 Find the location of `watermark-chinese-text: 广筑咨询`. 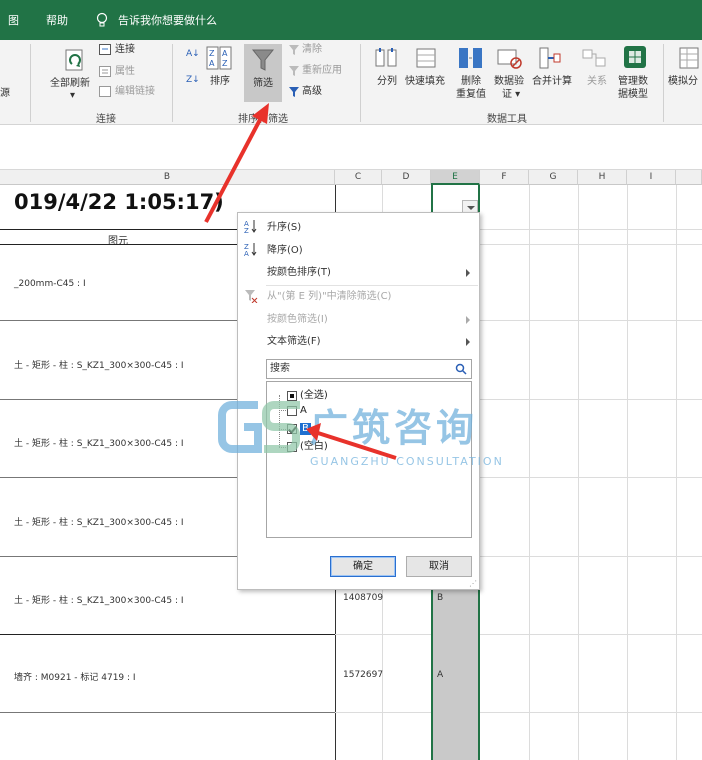

watermark-chinese-text: 广筑咨询 is located at coordinates (394, 428).